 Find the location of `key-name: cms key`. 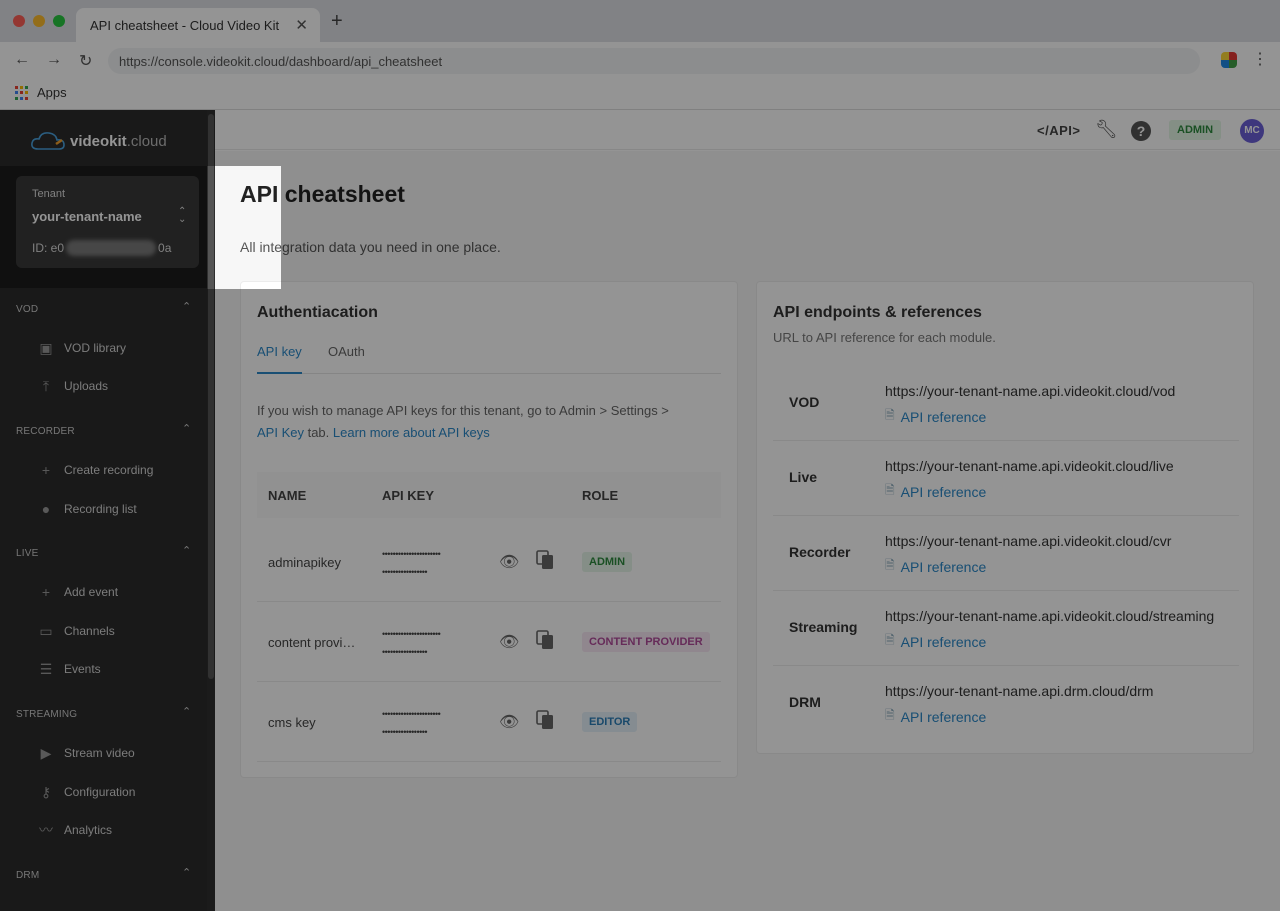

key-name: cms key is located at coordinates (292, 722).